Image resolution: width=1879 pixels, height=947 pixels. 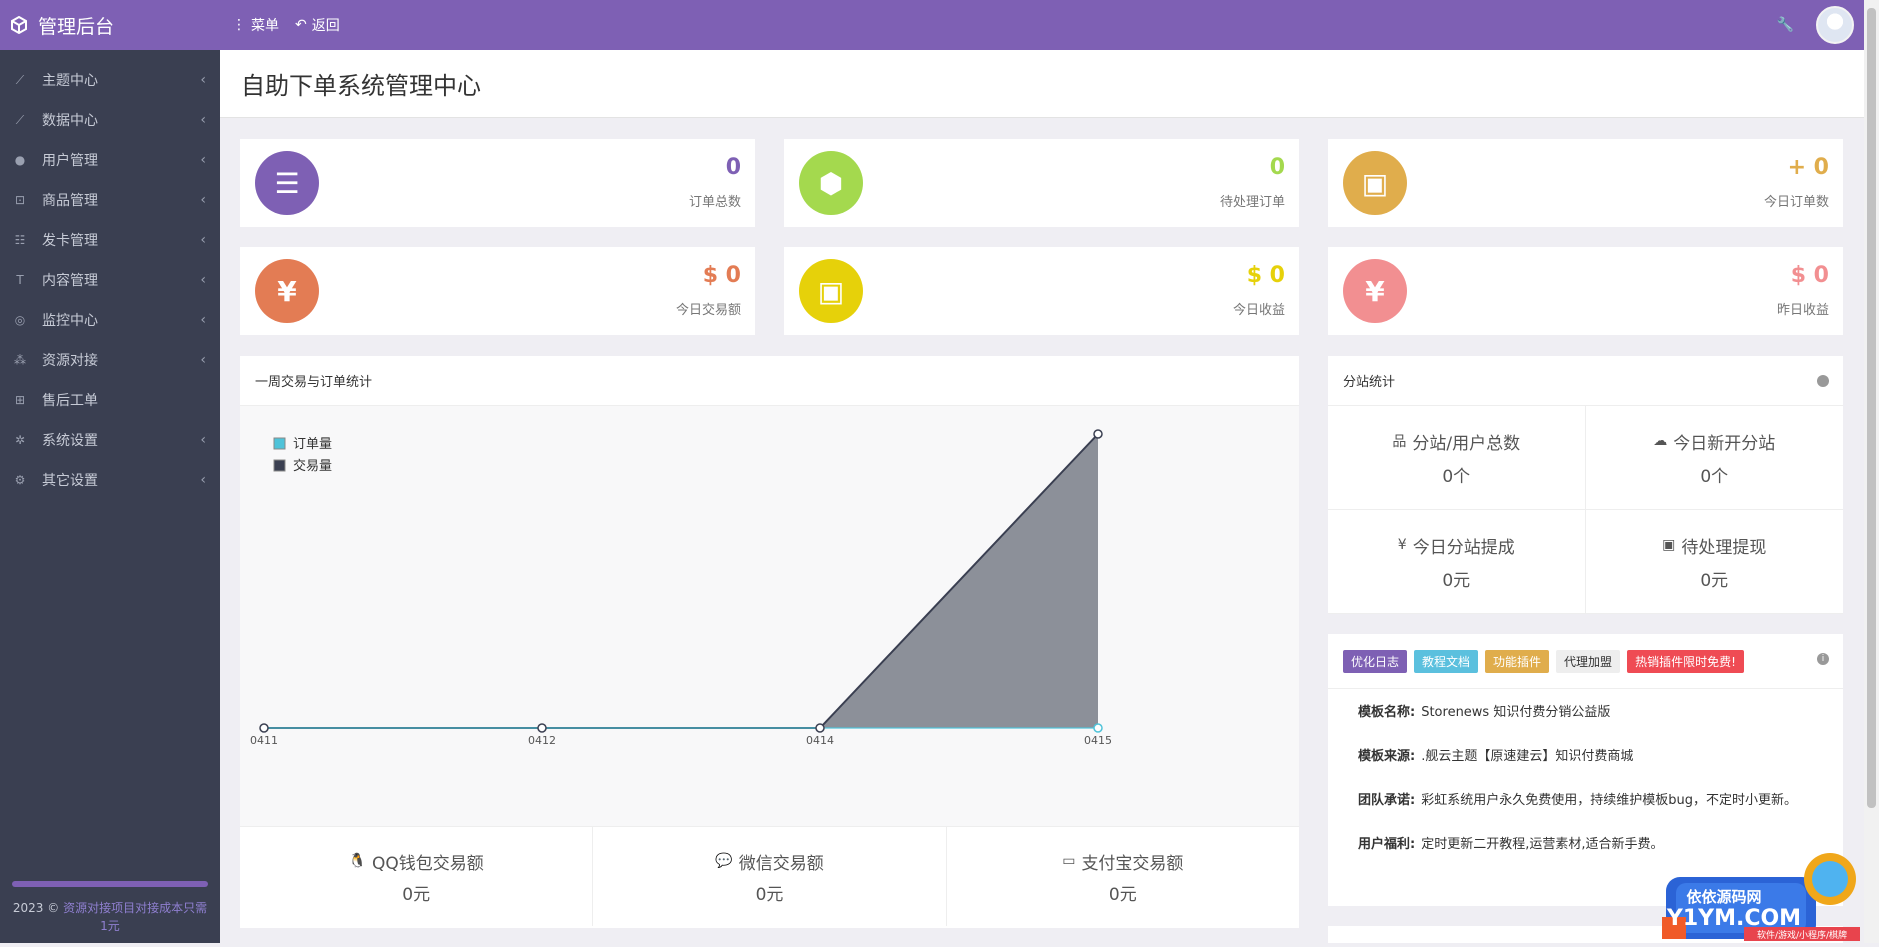 What do you see at coordinates (1517, 661) in the screenshot?
I see `info-tag: 功能插件` at bounding box center [1517, 661].